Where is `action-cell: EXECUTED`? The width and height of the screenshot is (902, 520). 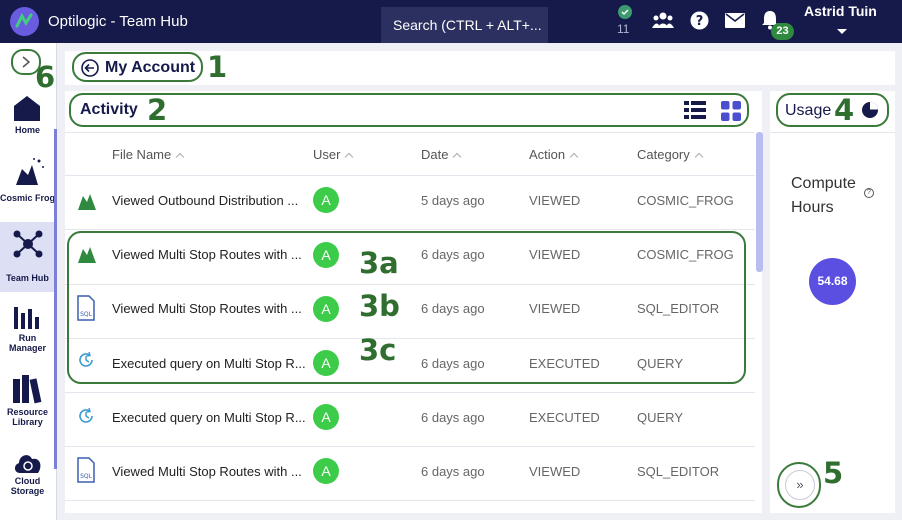
action-cell: EXECUTED is located at coordinates (564, 417).